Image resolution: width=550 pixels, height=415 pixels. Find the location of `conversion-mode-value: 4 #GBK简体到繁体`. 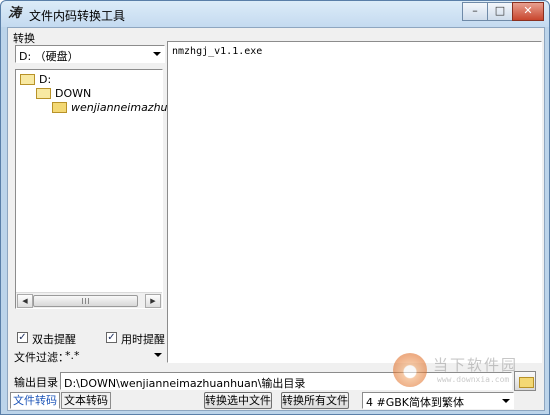

conversion-mode-value: 4 #GBK简体到繁体 is located at coordinates (415, 402).